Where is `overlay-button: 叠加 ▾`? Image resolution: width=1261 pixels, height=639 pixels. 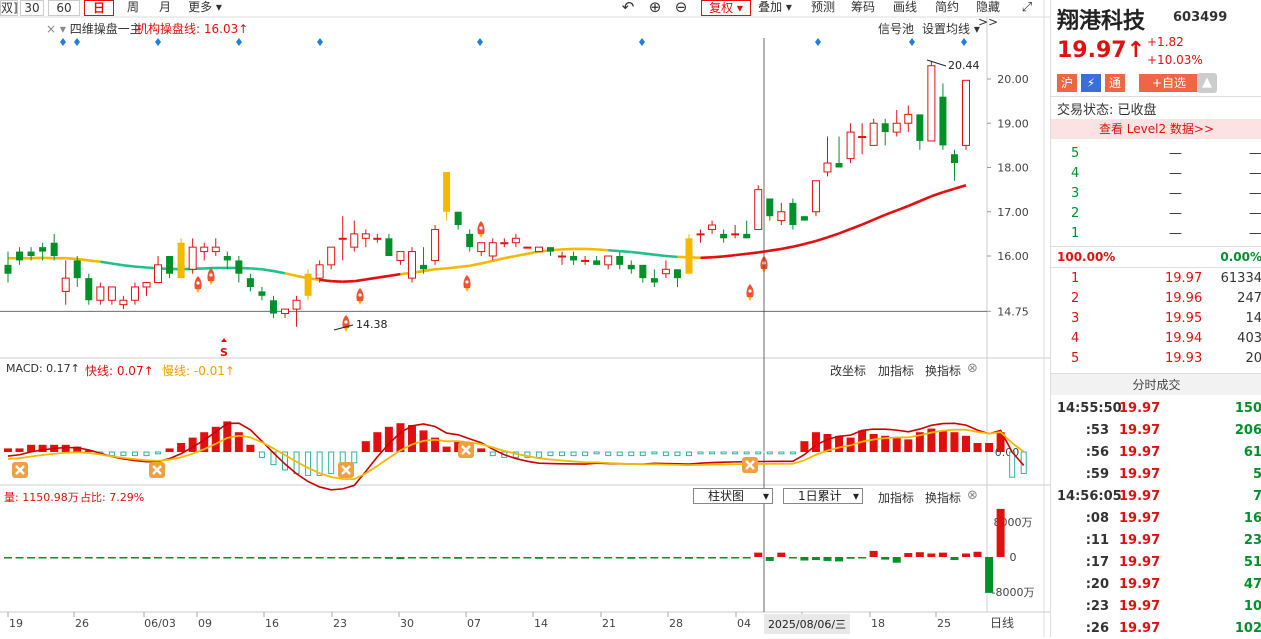
overlay-button: 叠加 ▾ is located at coordinates (775, 8).